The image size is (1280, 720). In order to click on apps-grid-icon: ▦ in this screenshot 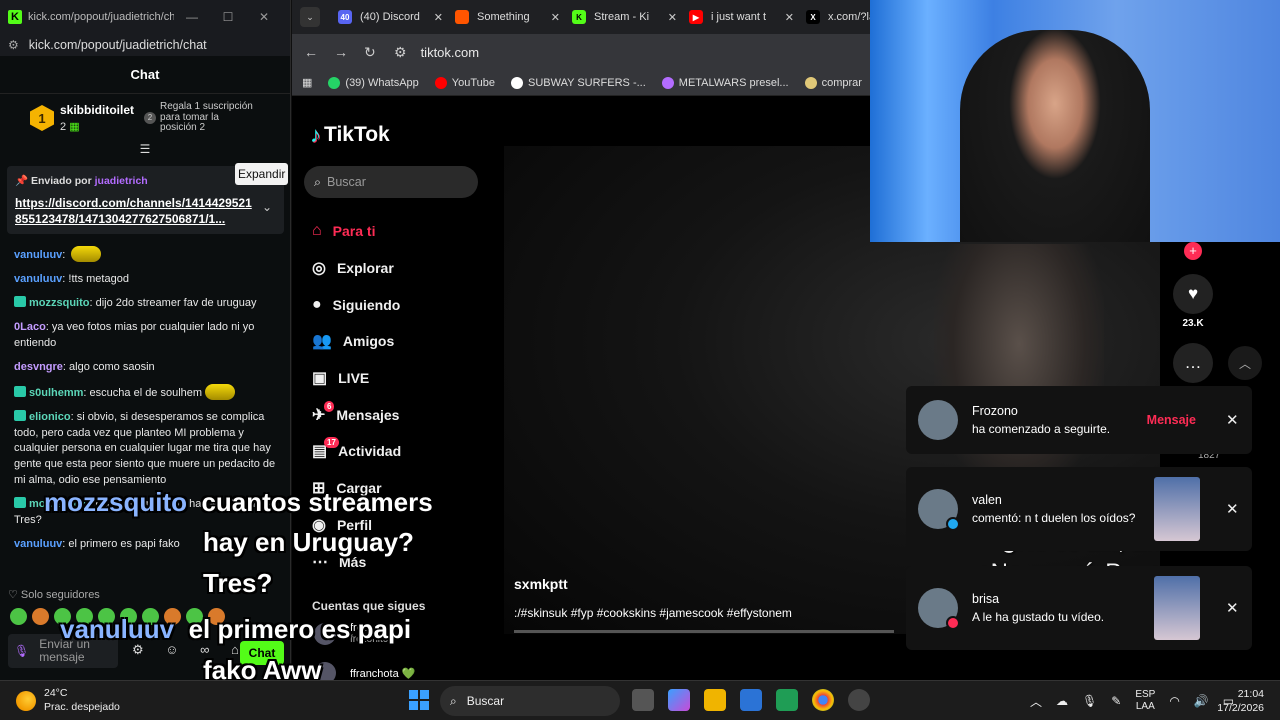, I will do `click(307, 82)`.